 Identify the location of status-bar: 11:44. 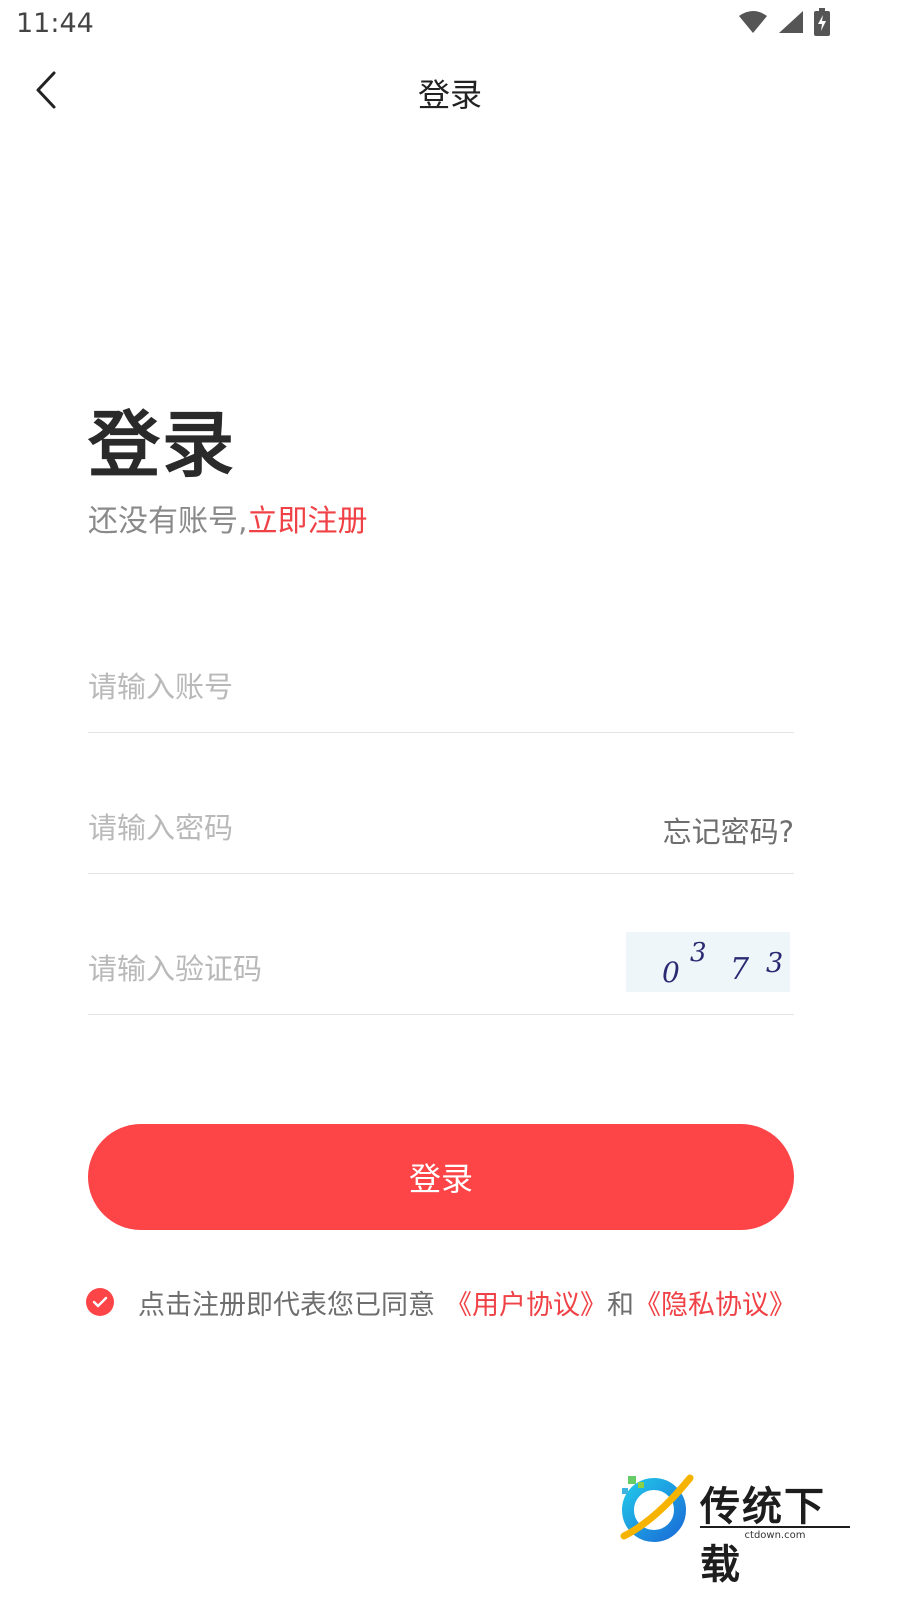
(450, 24).